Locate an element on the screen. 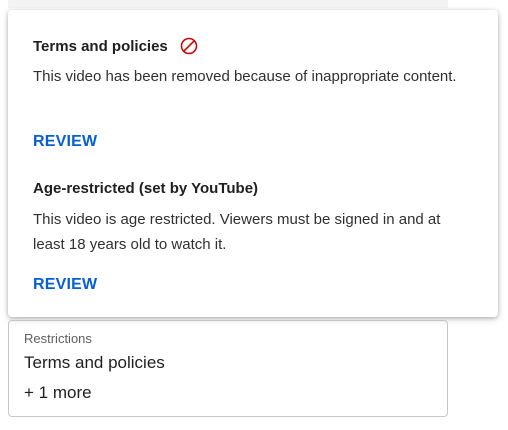  age-restricted-title-text: Age-restricted (set by YouTube) is located at coordinates (146, 188).